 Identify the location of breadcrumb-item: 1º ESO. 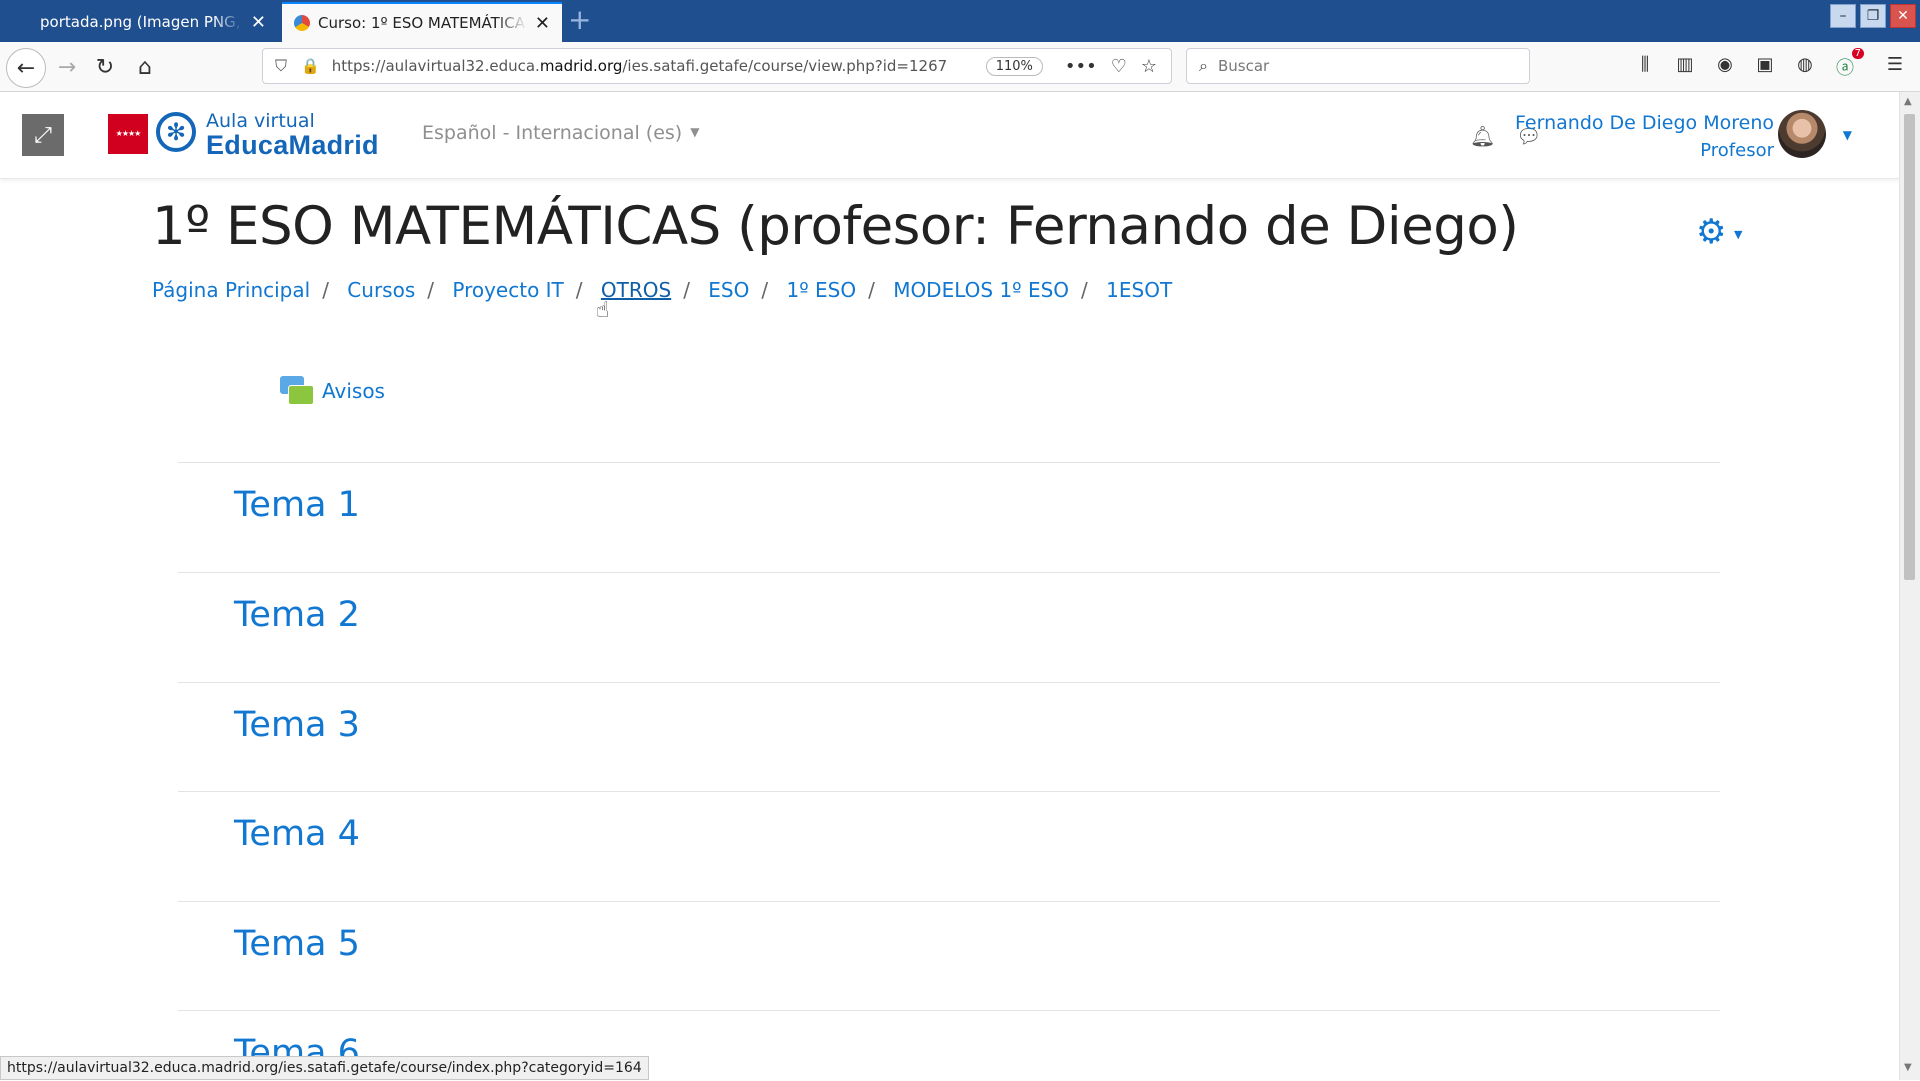
(821, 290).